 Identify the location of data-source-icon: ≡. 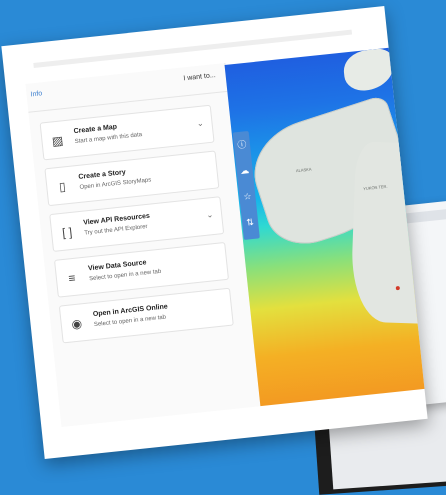
(72, 278).